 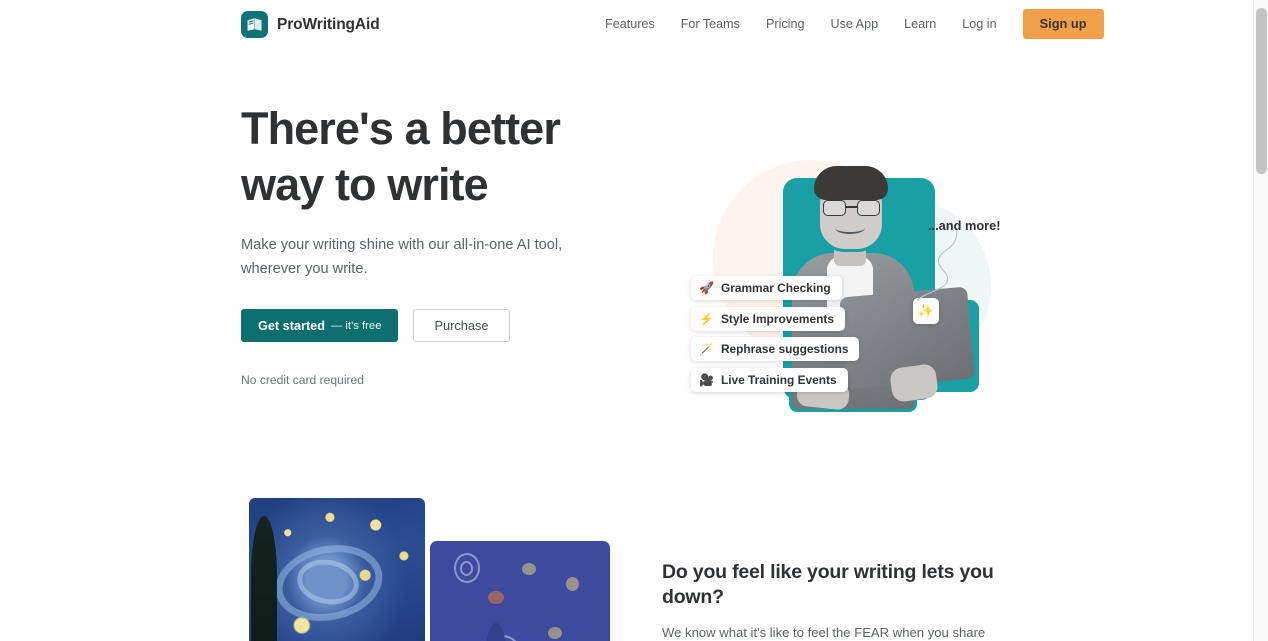 What do you see at coordinates (291, 325) in the screenshot?
I see `get-started-label: Get started` at bounding box center [291, 325].